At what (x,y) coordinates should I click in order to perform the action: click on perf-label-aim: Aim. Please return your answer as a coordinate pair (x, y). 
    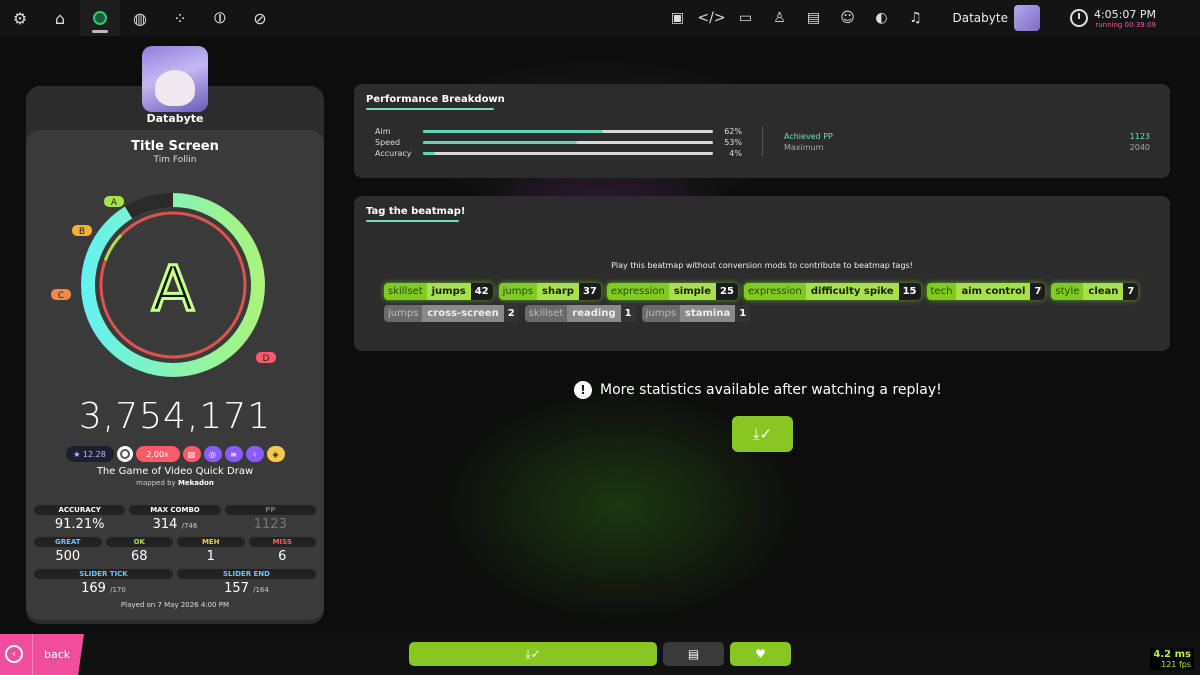
    Looking at the image, I should click on (383, 131).